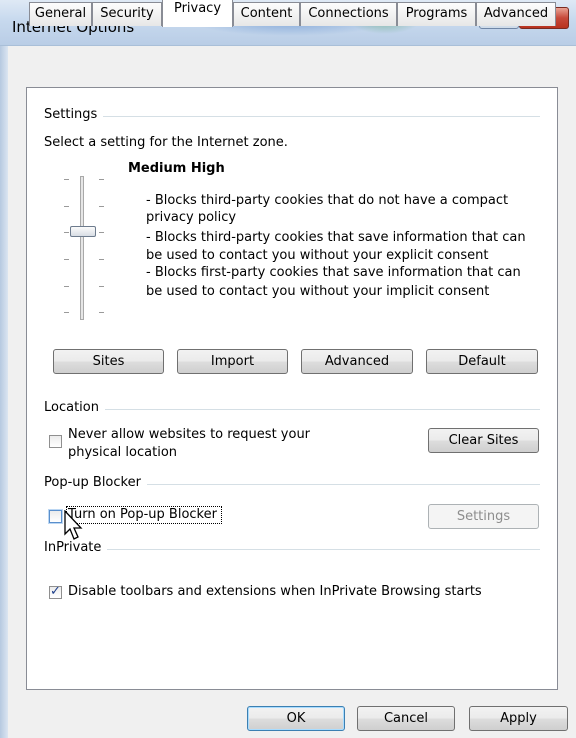 This screenshot has width=576, height=738. Describe the element at coordinates (191, 217) in the screenshot. I see `privacy-description-line: privacy policy` at that location.